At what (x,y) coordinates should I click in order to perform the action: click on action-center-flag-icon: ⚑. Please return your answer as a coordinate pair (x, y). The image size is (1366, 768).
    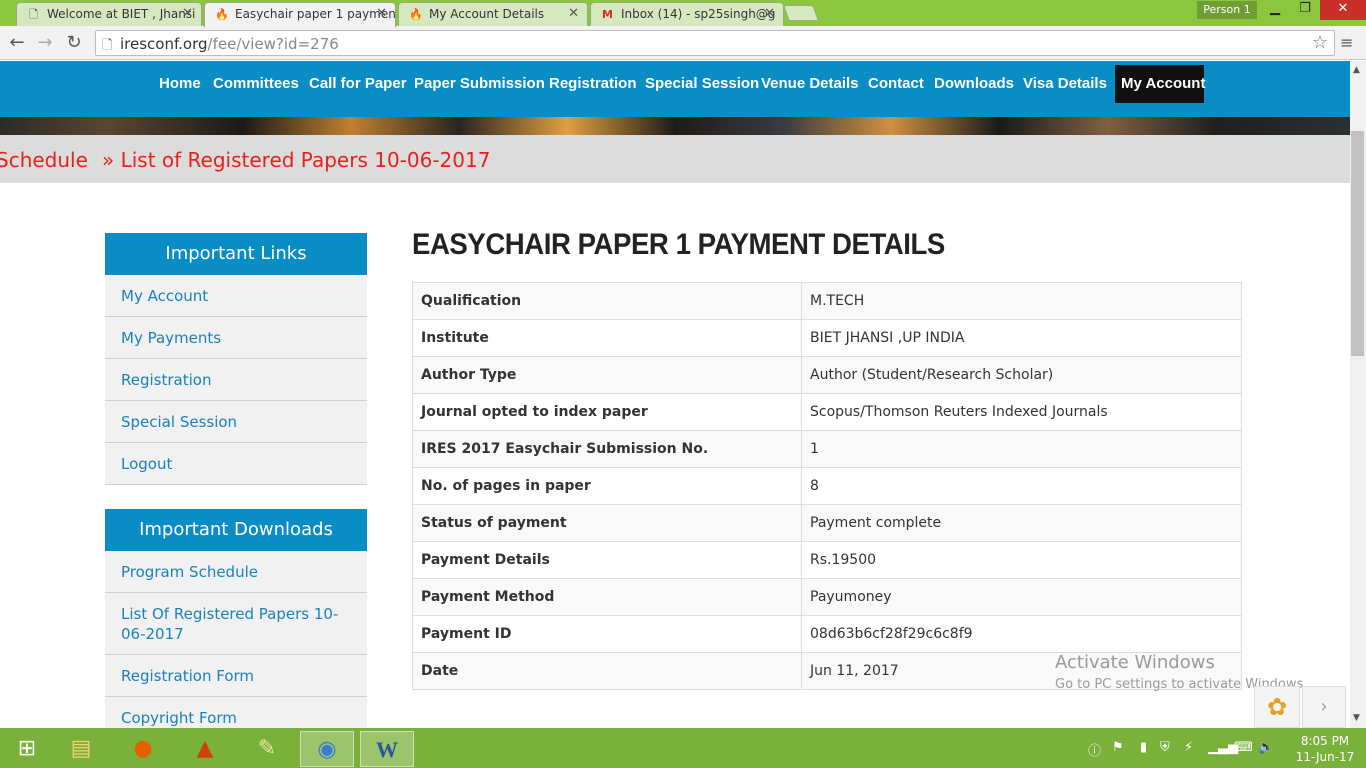
    Looking at the image, I should click on (1118, 747).